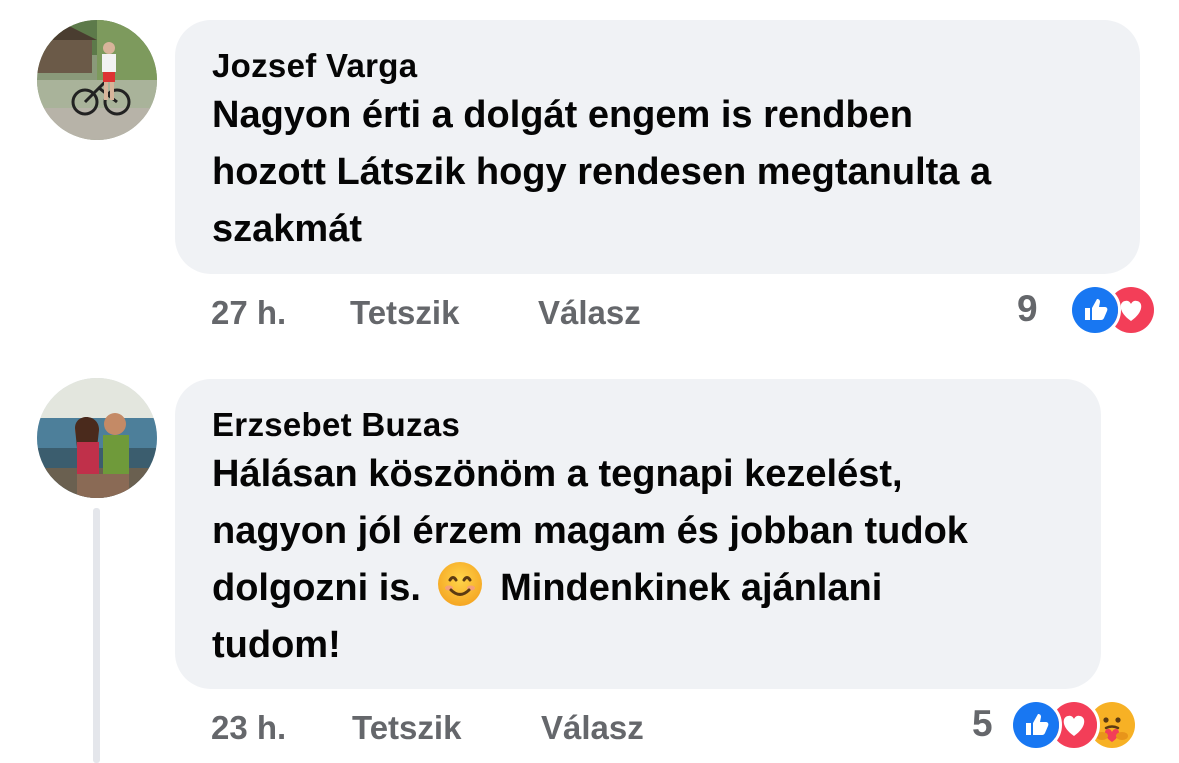 This screenshot has height=763, width=1179. What do you see at coordinates (982, 723) in the screenshot?
I see `reaction-count: 5` at bounding box center [982, 723].